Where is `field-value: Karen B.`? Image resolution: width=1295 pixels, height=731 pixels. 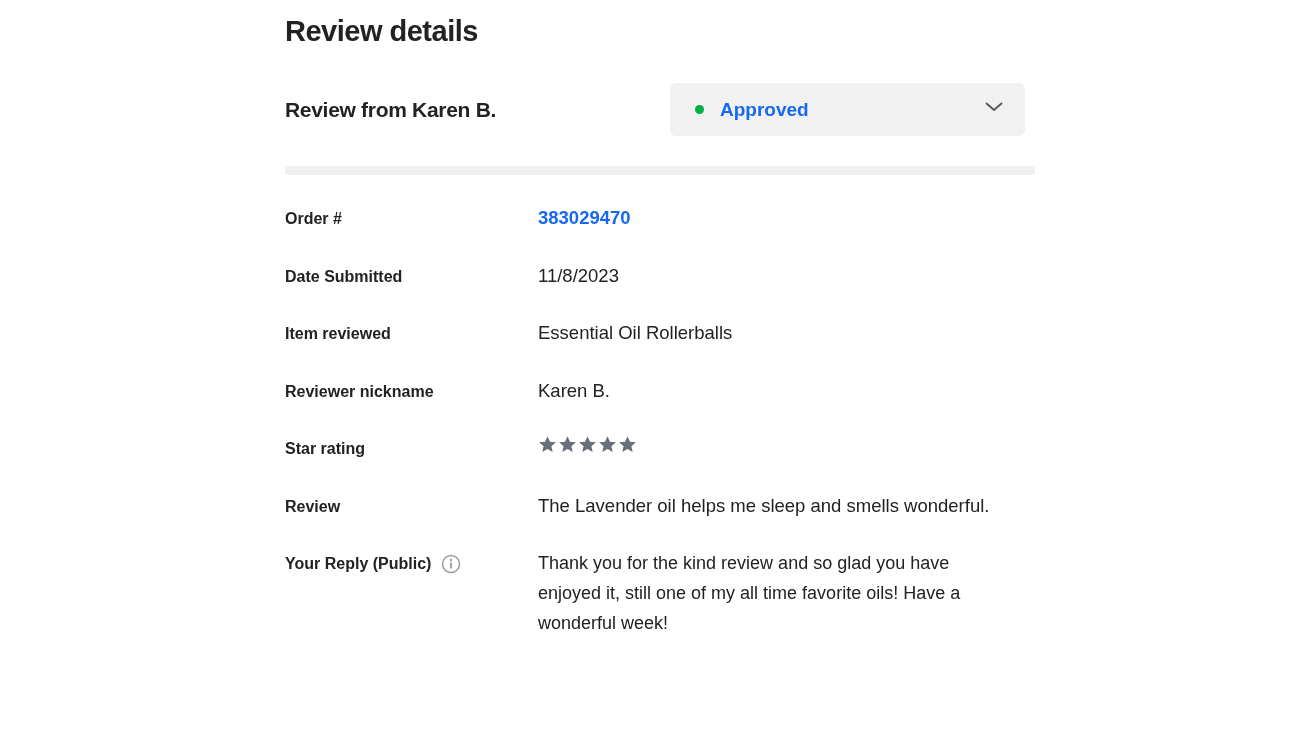
field-value: Karen B. is located at coordinates (574, 390).